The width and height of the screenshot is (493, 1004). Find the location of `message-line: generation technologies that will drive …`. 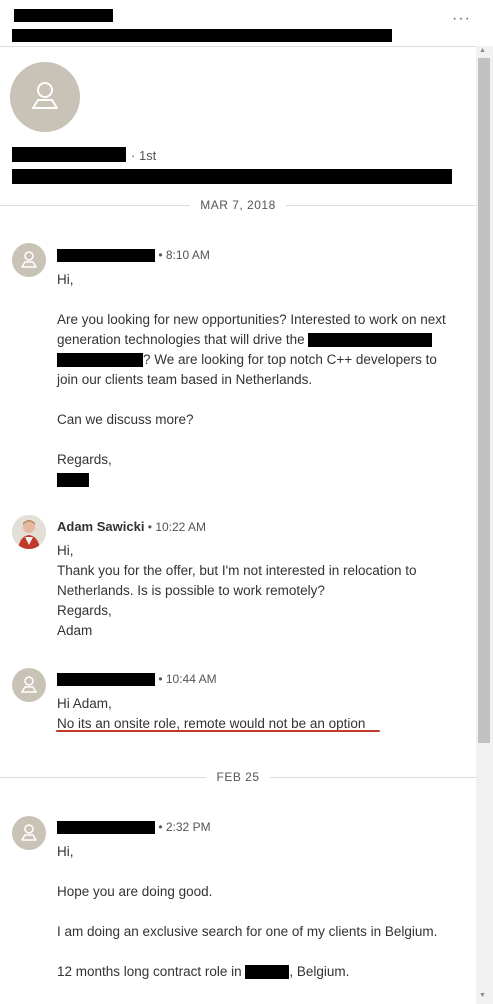

message-line: generation technologies that will drive … is located at coordinates (264, 340).